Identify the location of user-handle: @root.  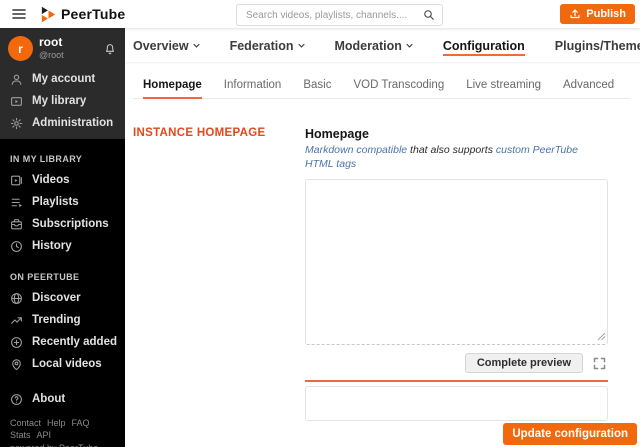
(51, 55).